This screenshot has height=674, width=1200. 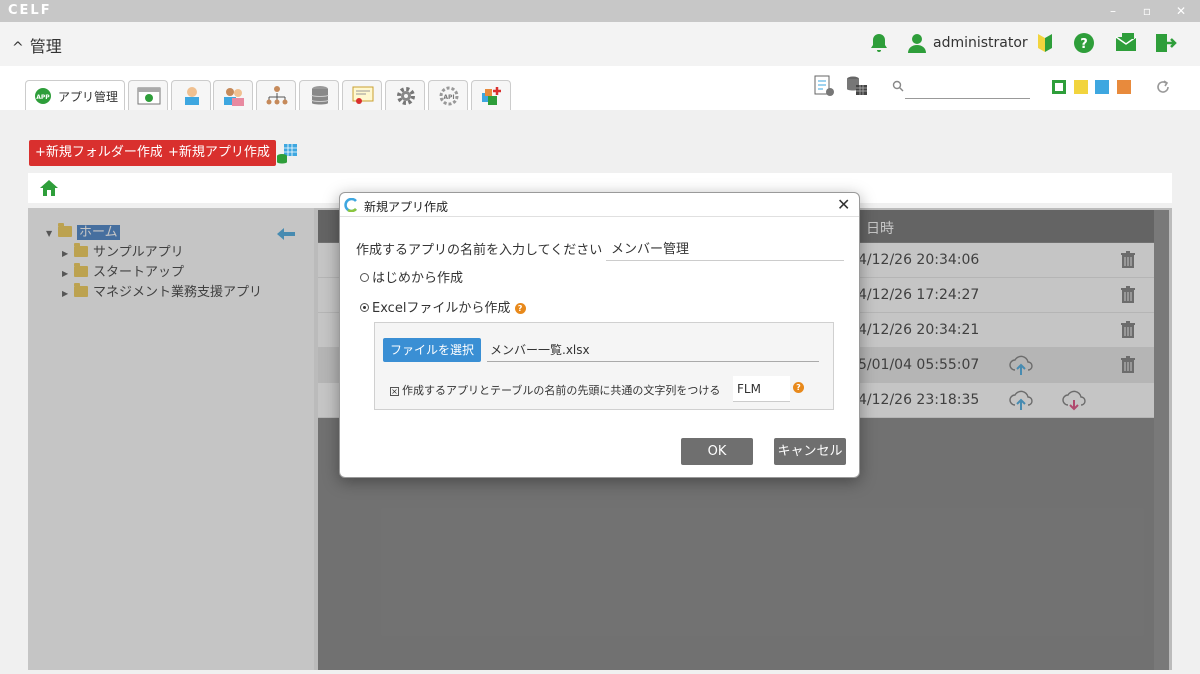 I want to click on prefix-checkbox: × 作成するアプリとテーブルの名前の先頭に共通の文字列をつける, so click(x=555, y=390).